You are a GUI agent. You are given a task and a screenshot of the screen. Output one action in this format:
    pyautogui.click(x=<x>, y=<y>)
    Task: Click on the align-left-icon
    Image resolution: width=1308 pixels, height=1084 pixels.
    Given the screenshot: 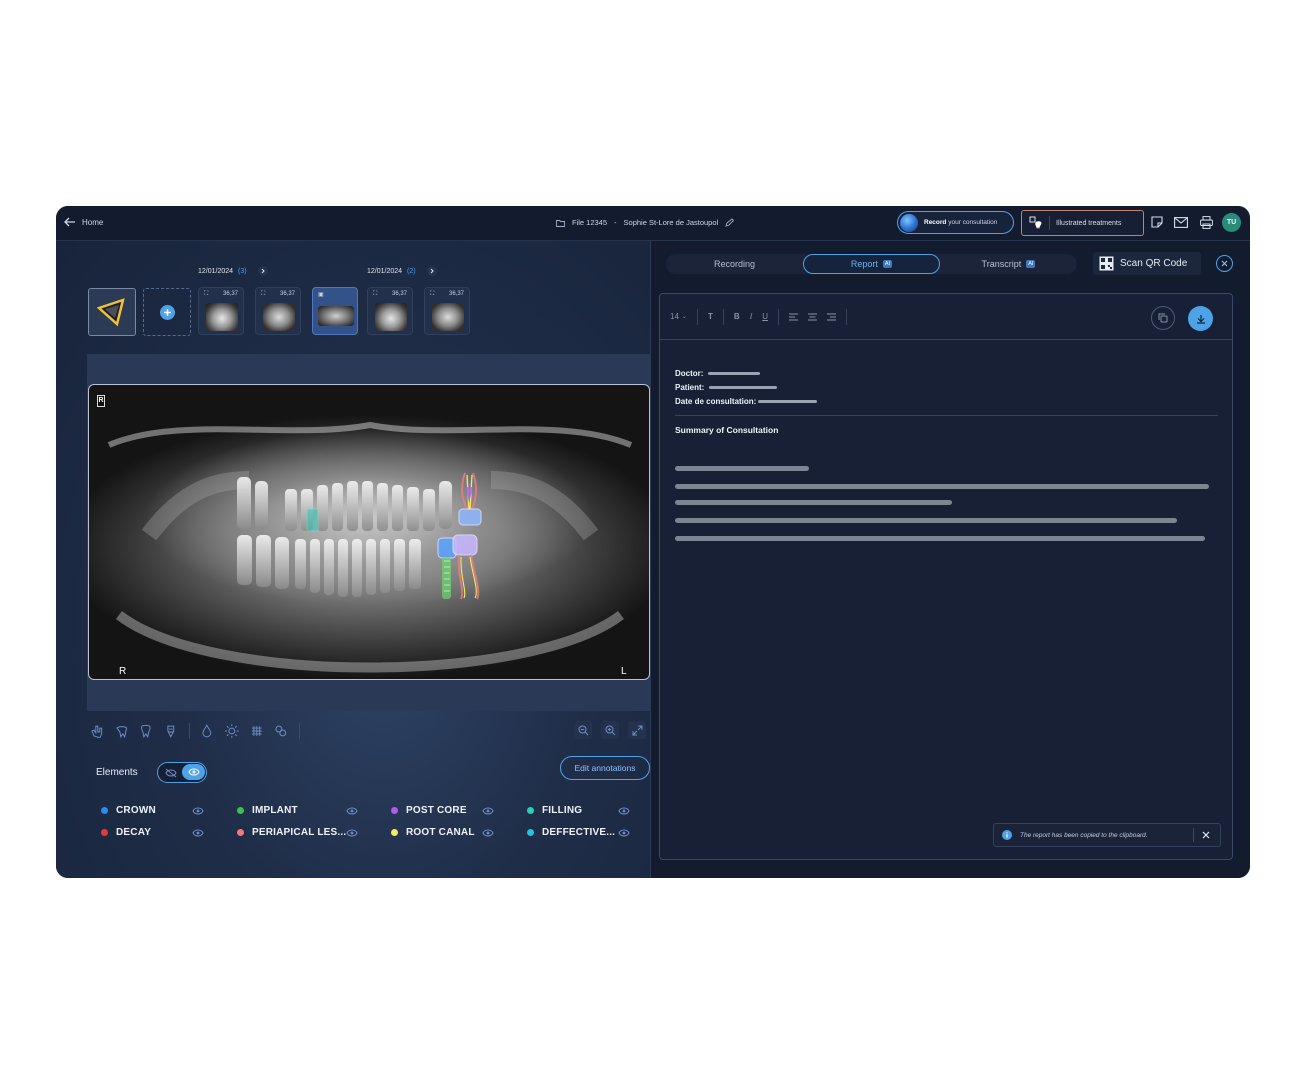 What is the action you would take?
    pyautogui.click(x=794, y=317)
    